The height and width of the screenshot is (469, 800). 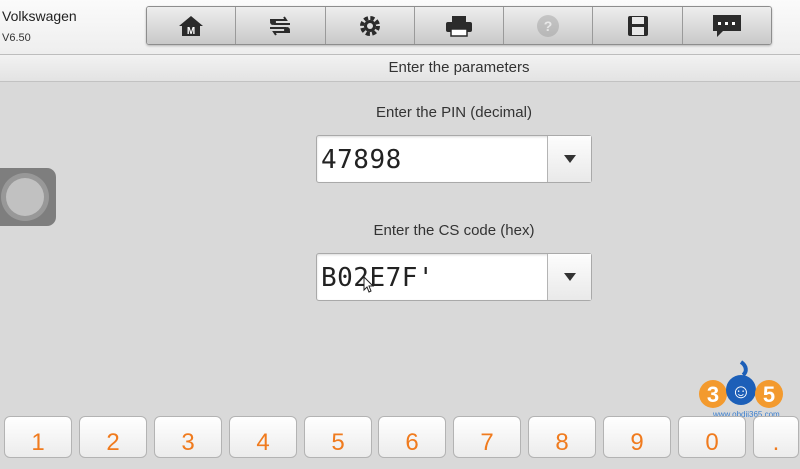 What do you see at coordinates (713, 394) in the screenshot?
I see `svg-text: 3` at bounding box center [713, 394].